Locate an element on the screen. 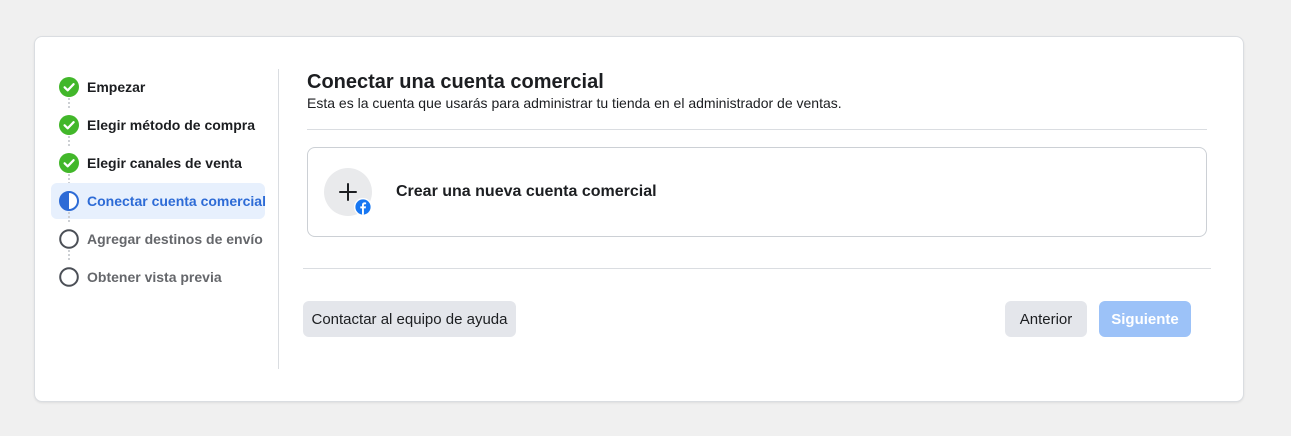 The image size is (1291, 436). step-label: Conectar cuenta comercial is located at coordinates (176, 201).